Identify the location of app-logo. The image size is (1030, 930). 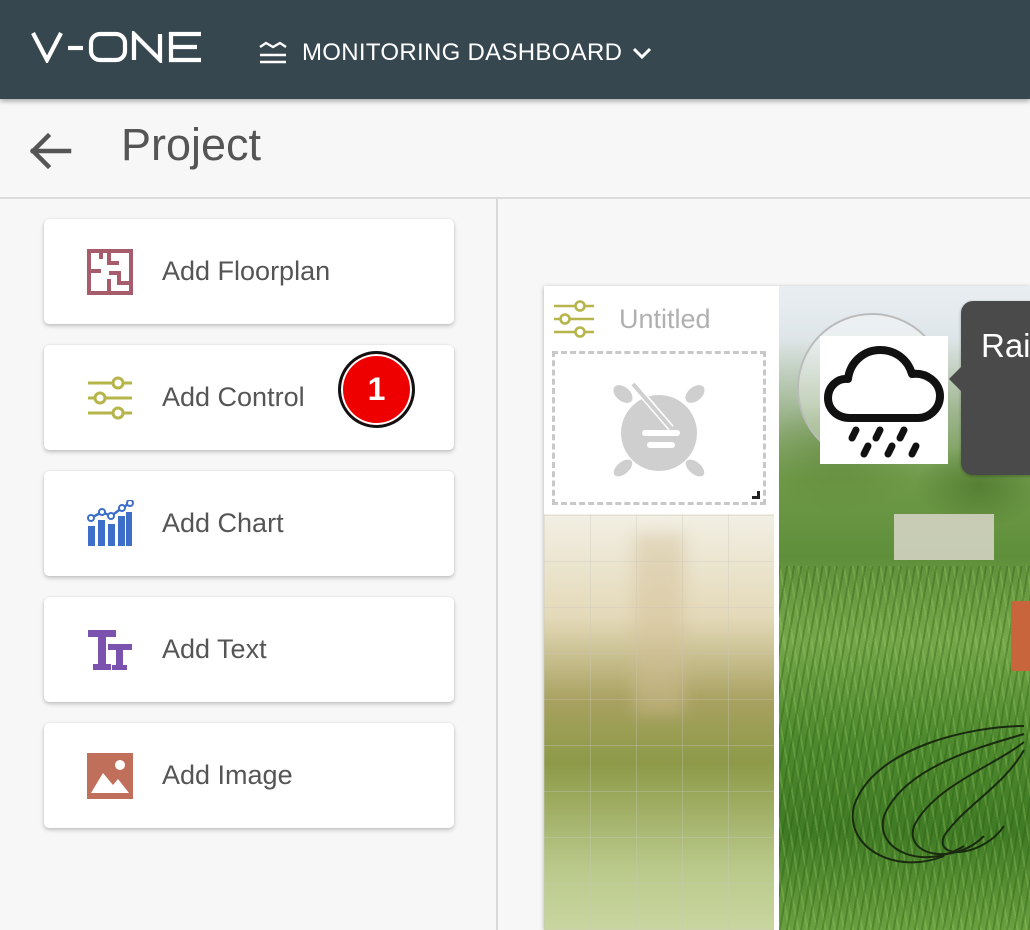
(118, 48).